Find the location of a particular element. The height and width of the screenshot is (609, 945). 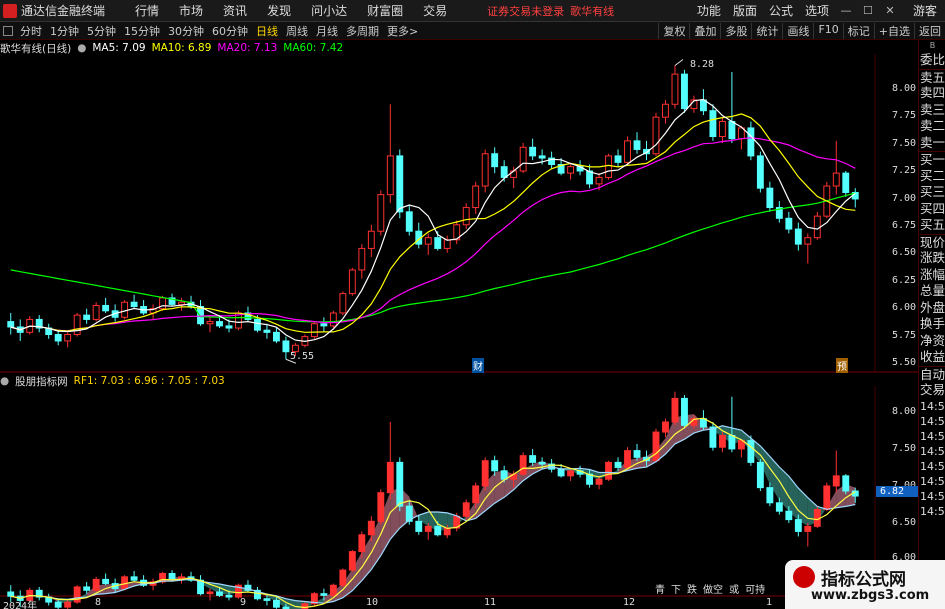

menu-hangqing: 行情 is located at coordinates (147, 10).